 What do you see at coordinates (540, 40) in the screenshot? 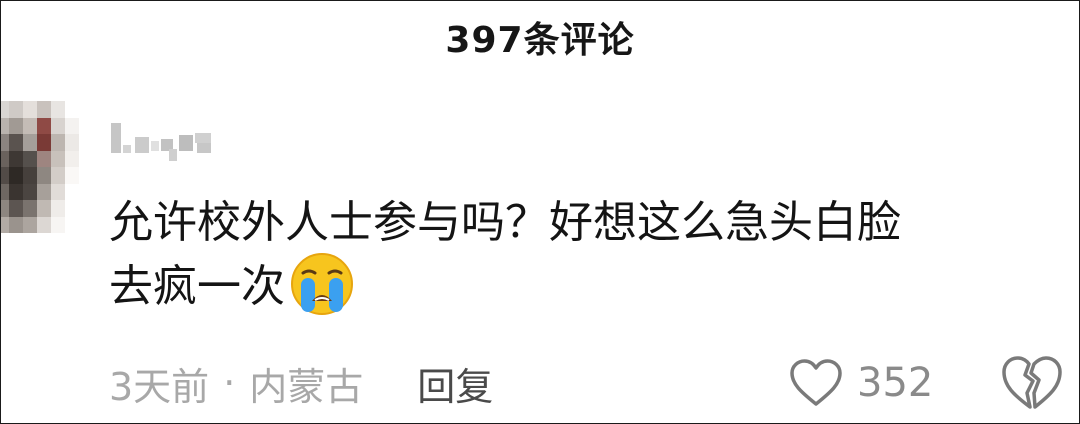
I see `comment-count-title: 397条评论` at bounding box center [540, 40].